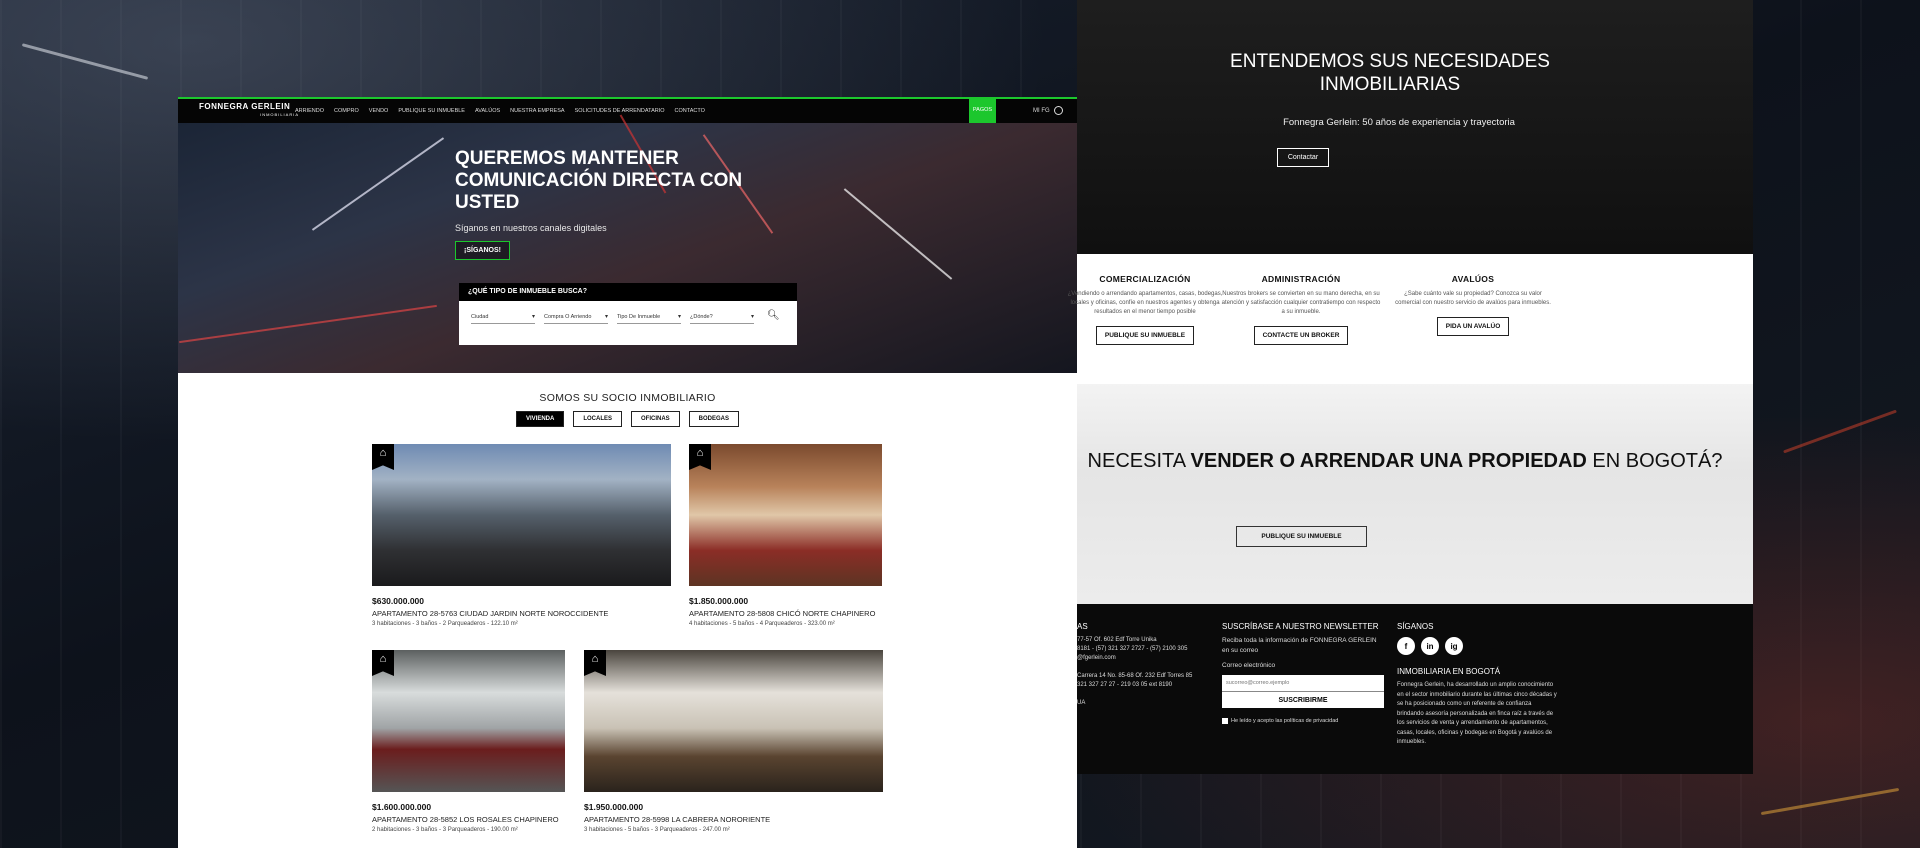 This screenshot has width=1920, height=848. What do you see at coordinates (346, 111) in the screenshot?
I see `nav-item: COMPRO` at bounding box center [346, 111].